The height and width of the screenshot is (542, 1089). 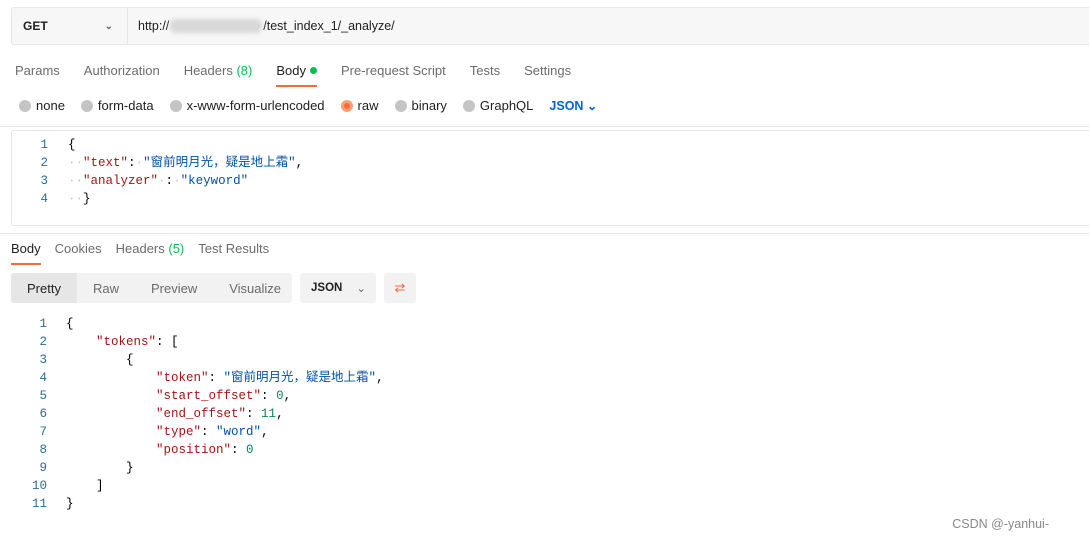 I want to click on code-line: ··}, so click(x=79, y=199).